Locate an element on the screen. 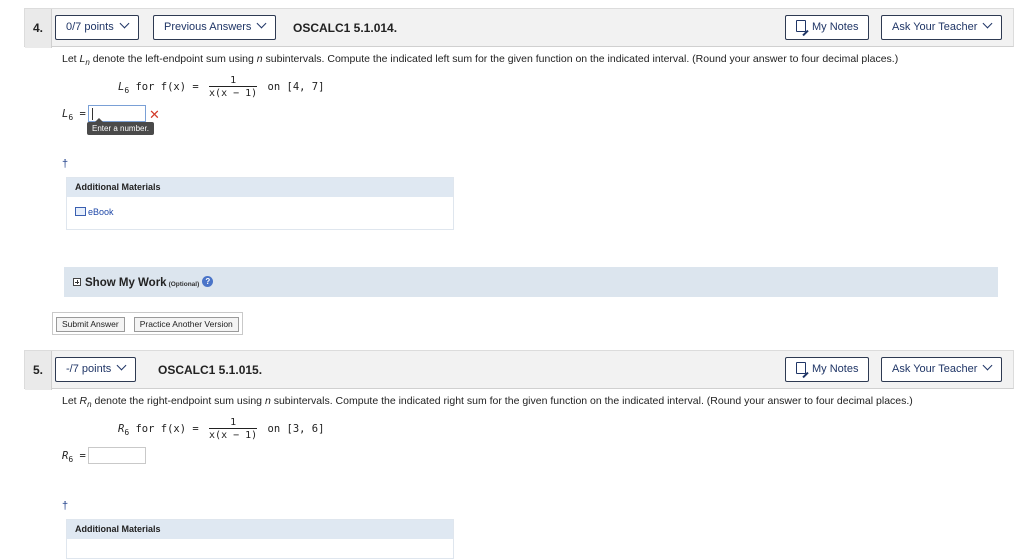 This screenshot has height=559, width=1024. action-buttons: Submit Answer Practice Another Version is located at coordinates (147, 323).